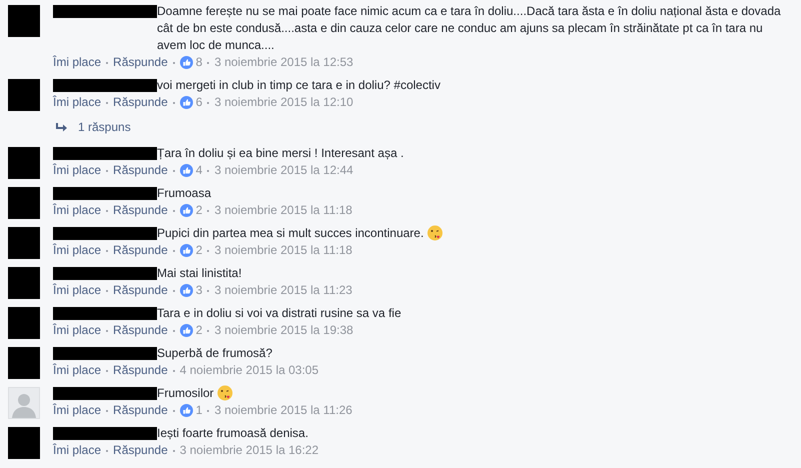  What do you see at coordinates (232, 433) in the screenshot?
I see `comment-text: Iești foarte frumoasă denisa.` at bounding box center [232, 433].